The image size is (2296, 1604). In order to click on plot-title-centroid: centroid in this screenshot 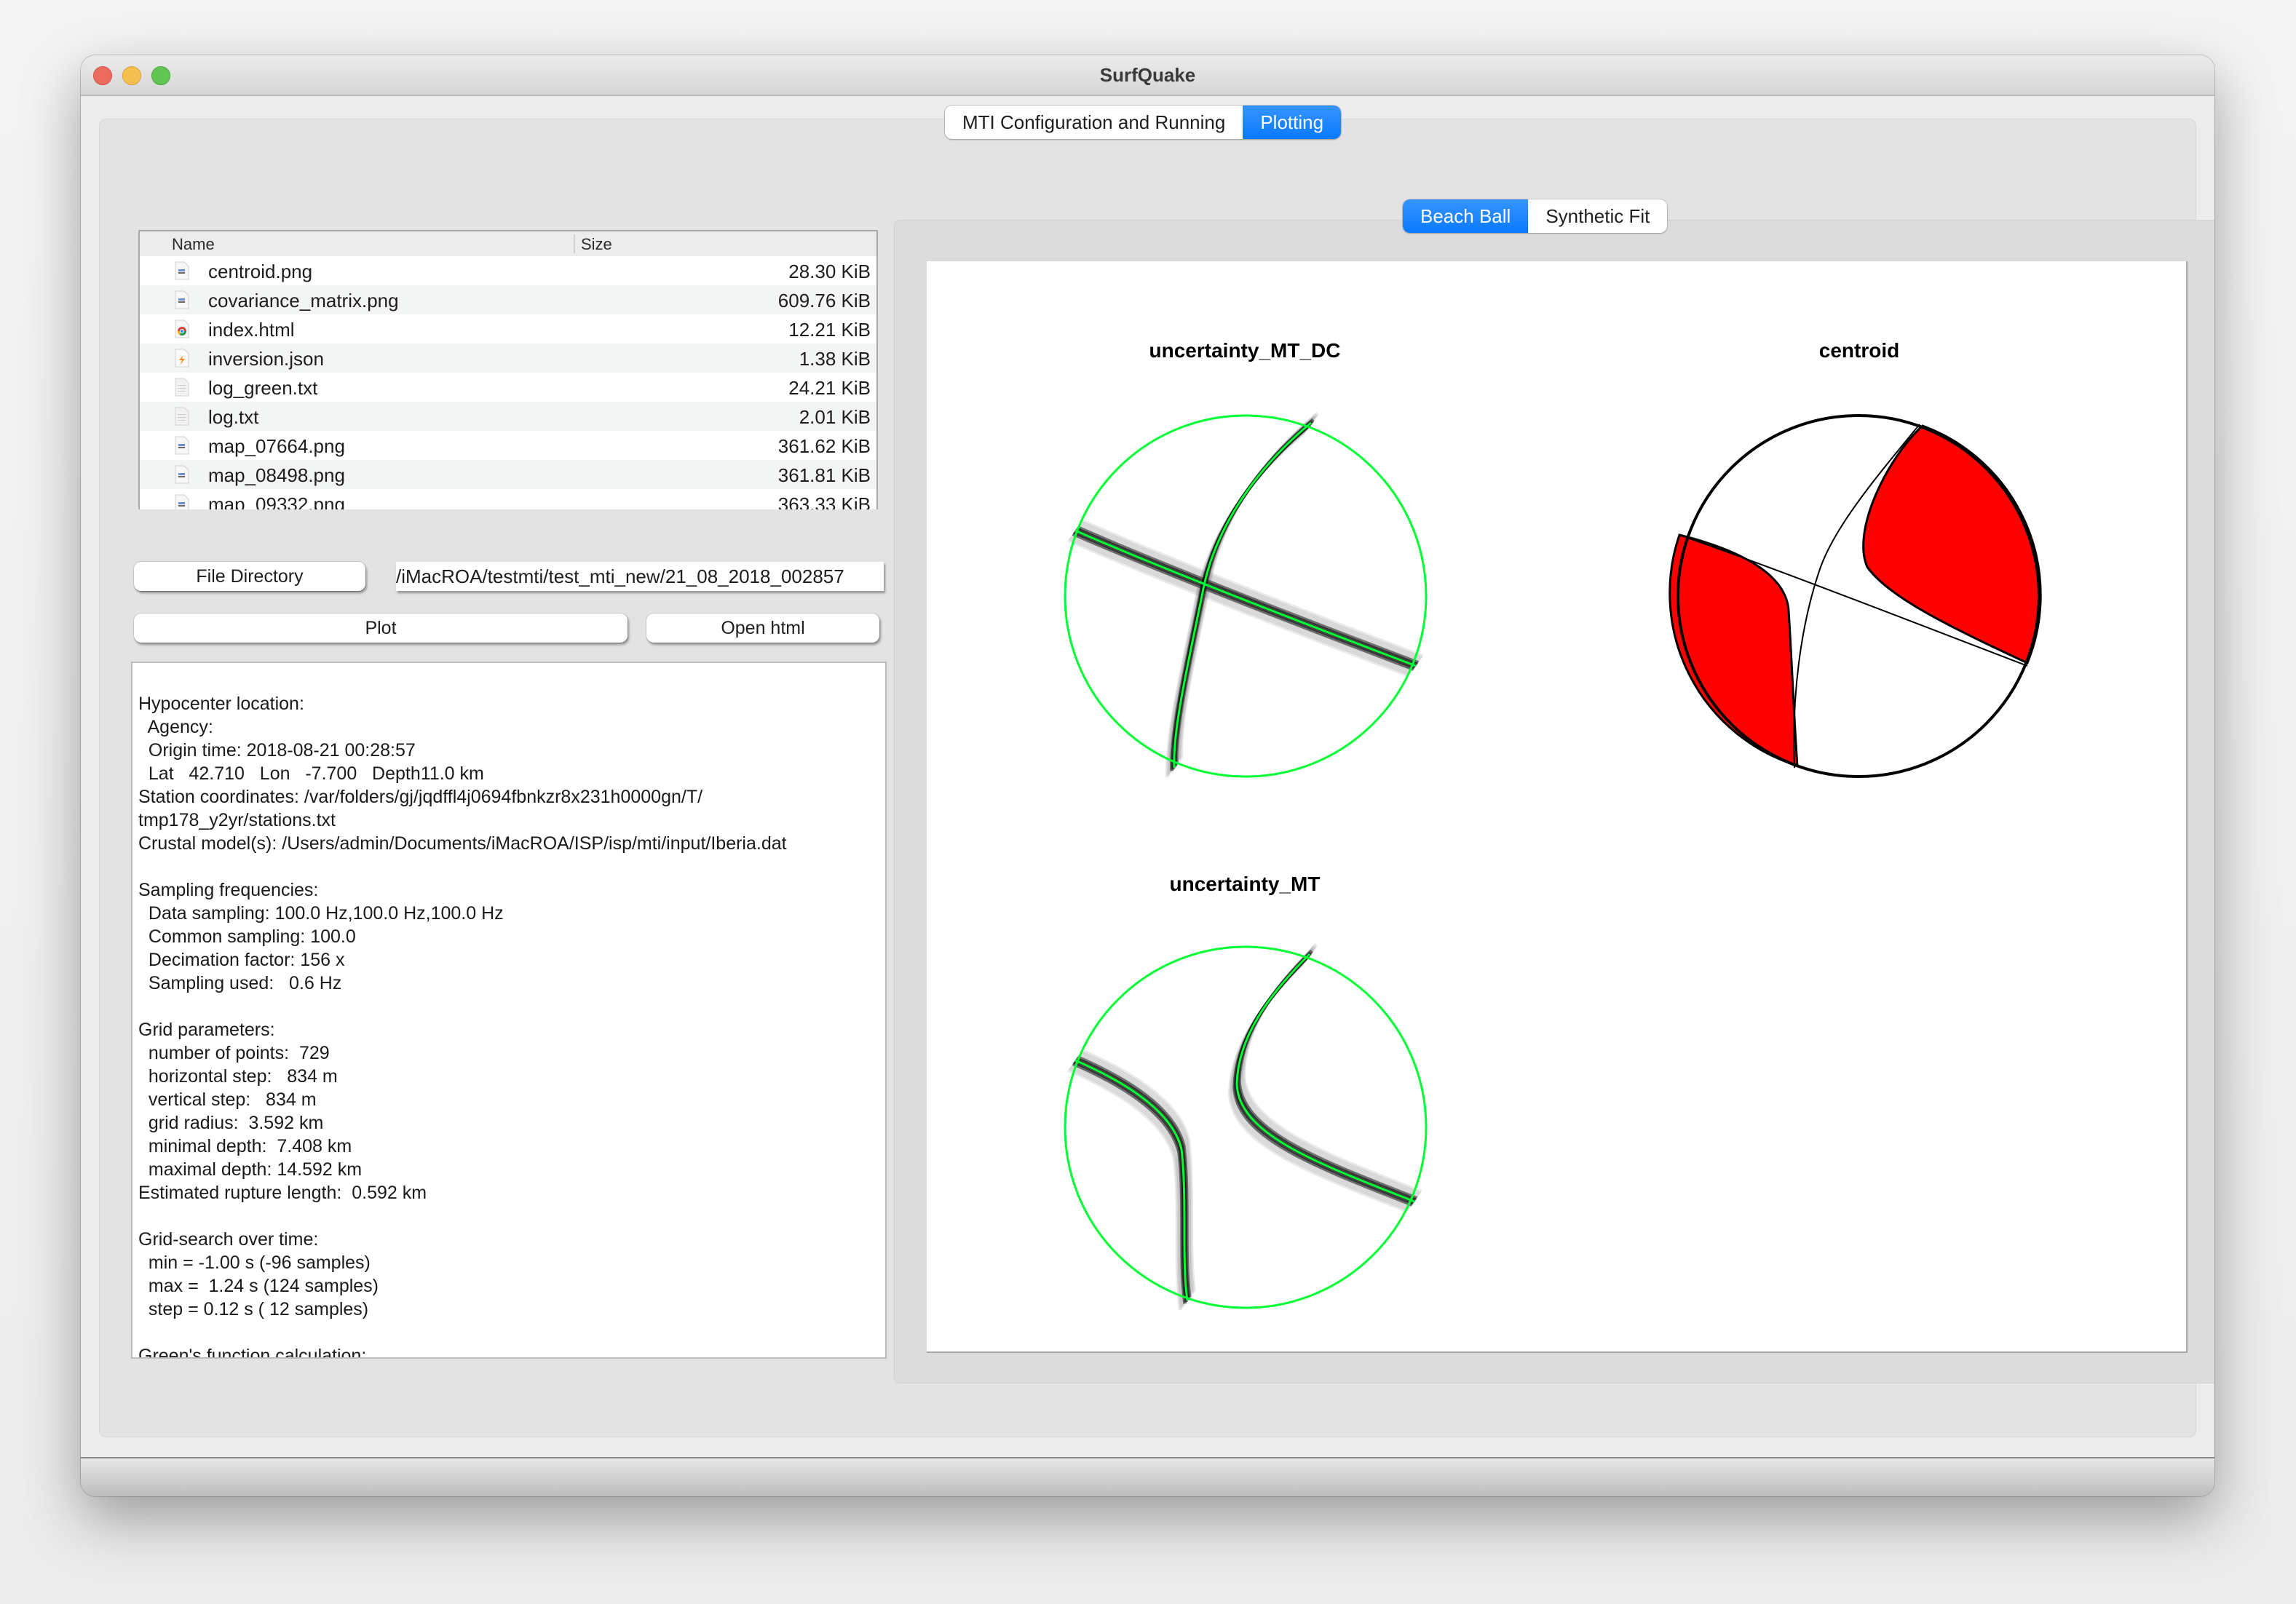, I will do `click(1859, 350)`.